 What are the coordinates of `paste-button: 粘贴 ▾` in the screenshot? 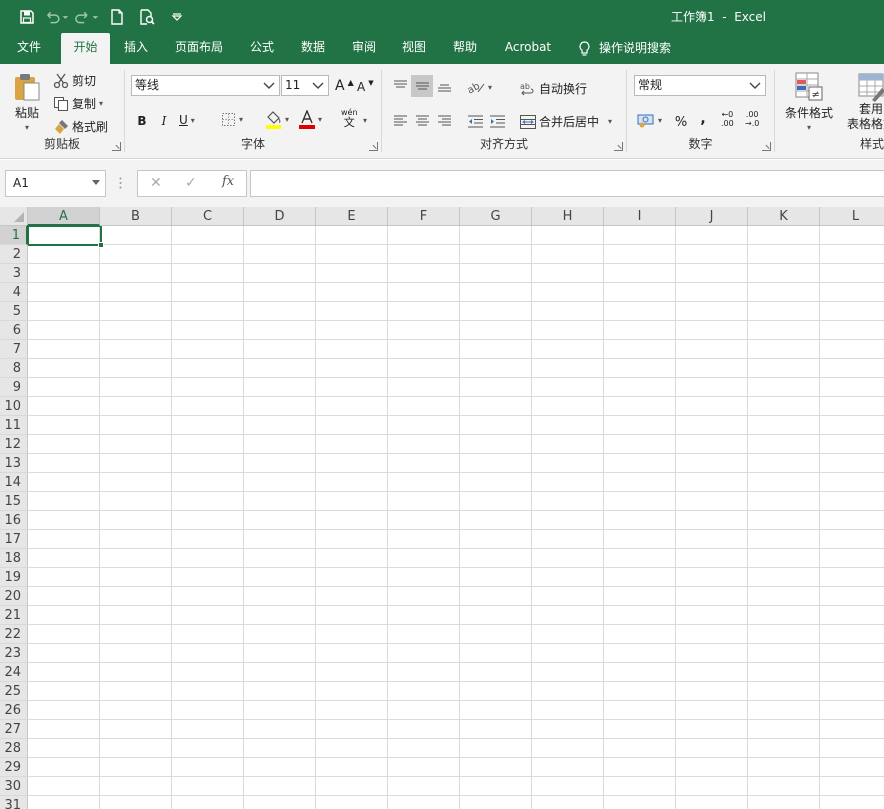 It's located at (27, 102).